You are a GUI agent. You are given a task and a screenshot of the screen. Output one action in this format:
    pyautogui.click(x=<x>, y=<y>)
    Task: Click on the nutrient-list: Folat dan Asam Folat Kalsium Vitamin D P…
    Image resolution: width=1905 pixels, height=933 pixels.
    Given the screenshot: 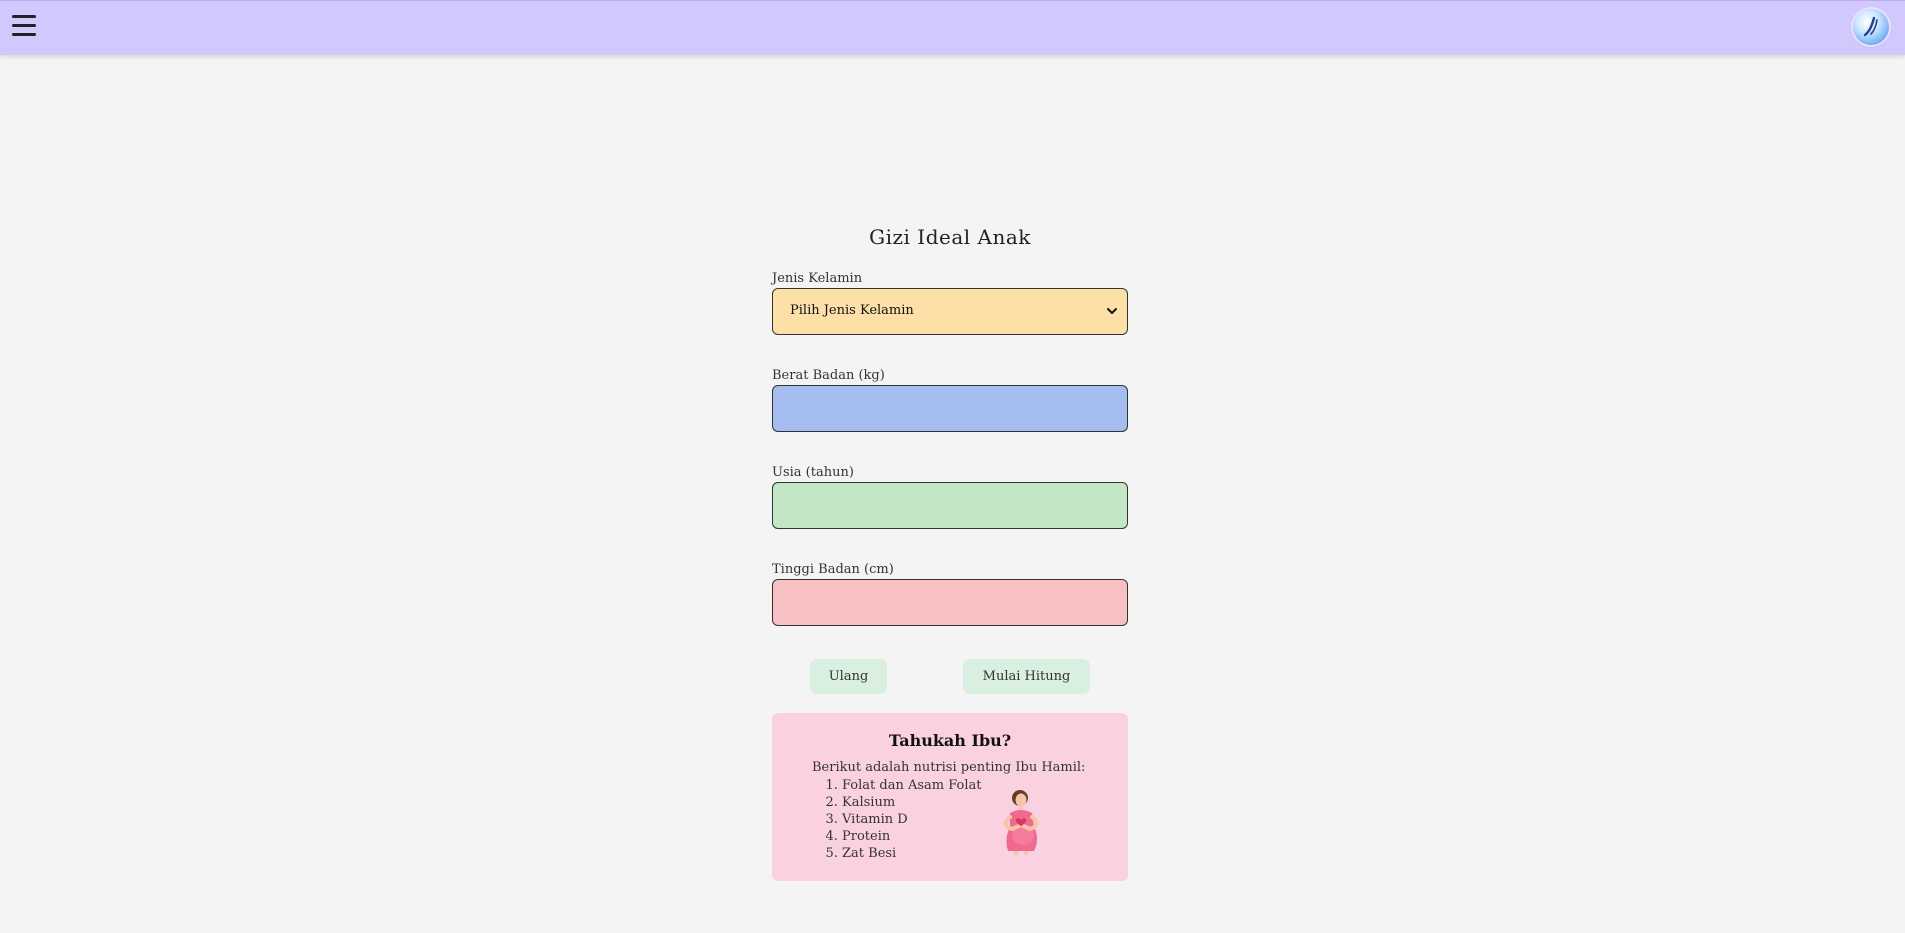 What is the action you would take?
    pyautogui.click(x=897, y=819)
    